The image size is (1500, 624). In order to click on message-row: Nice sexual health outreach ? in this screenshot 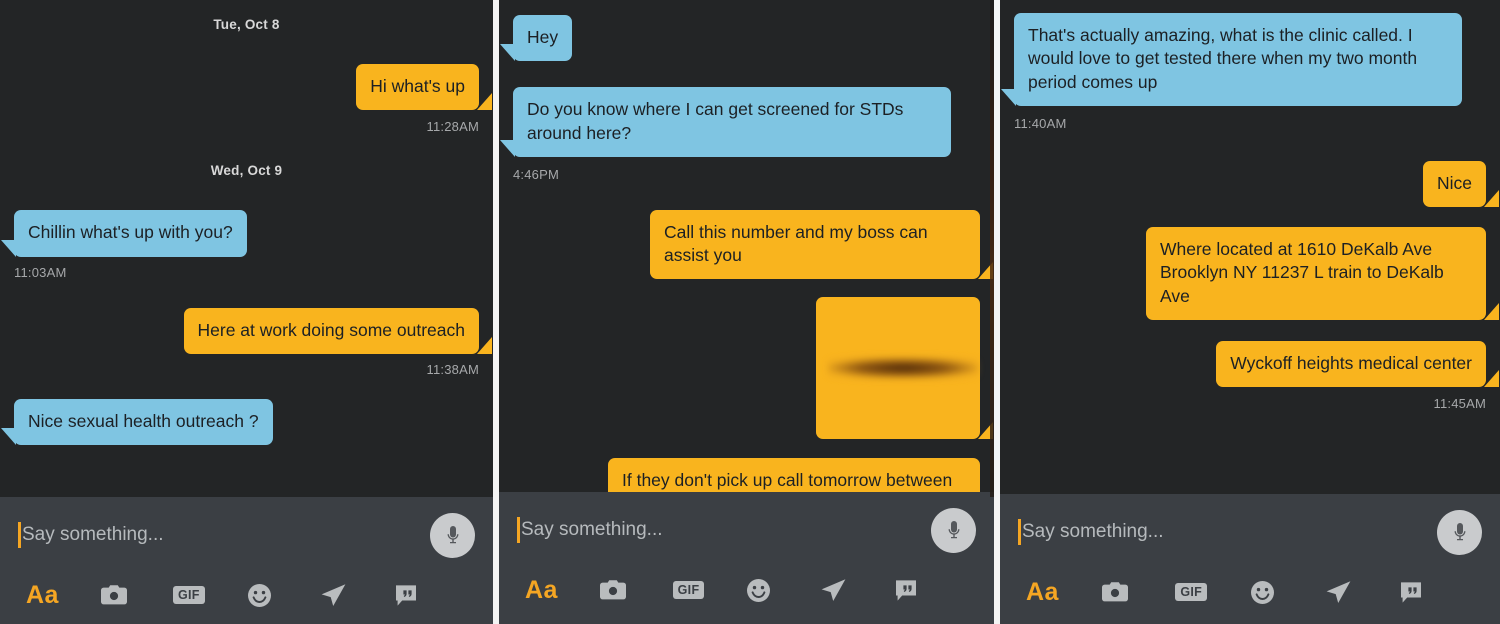, I will do `click(246, 422)`.